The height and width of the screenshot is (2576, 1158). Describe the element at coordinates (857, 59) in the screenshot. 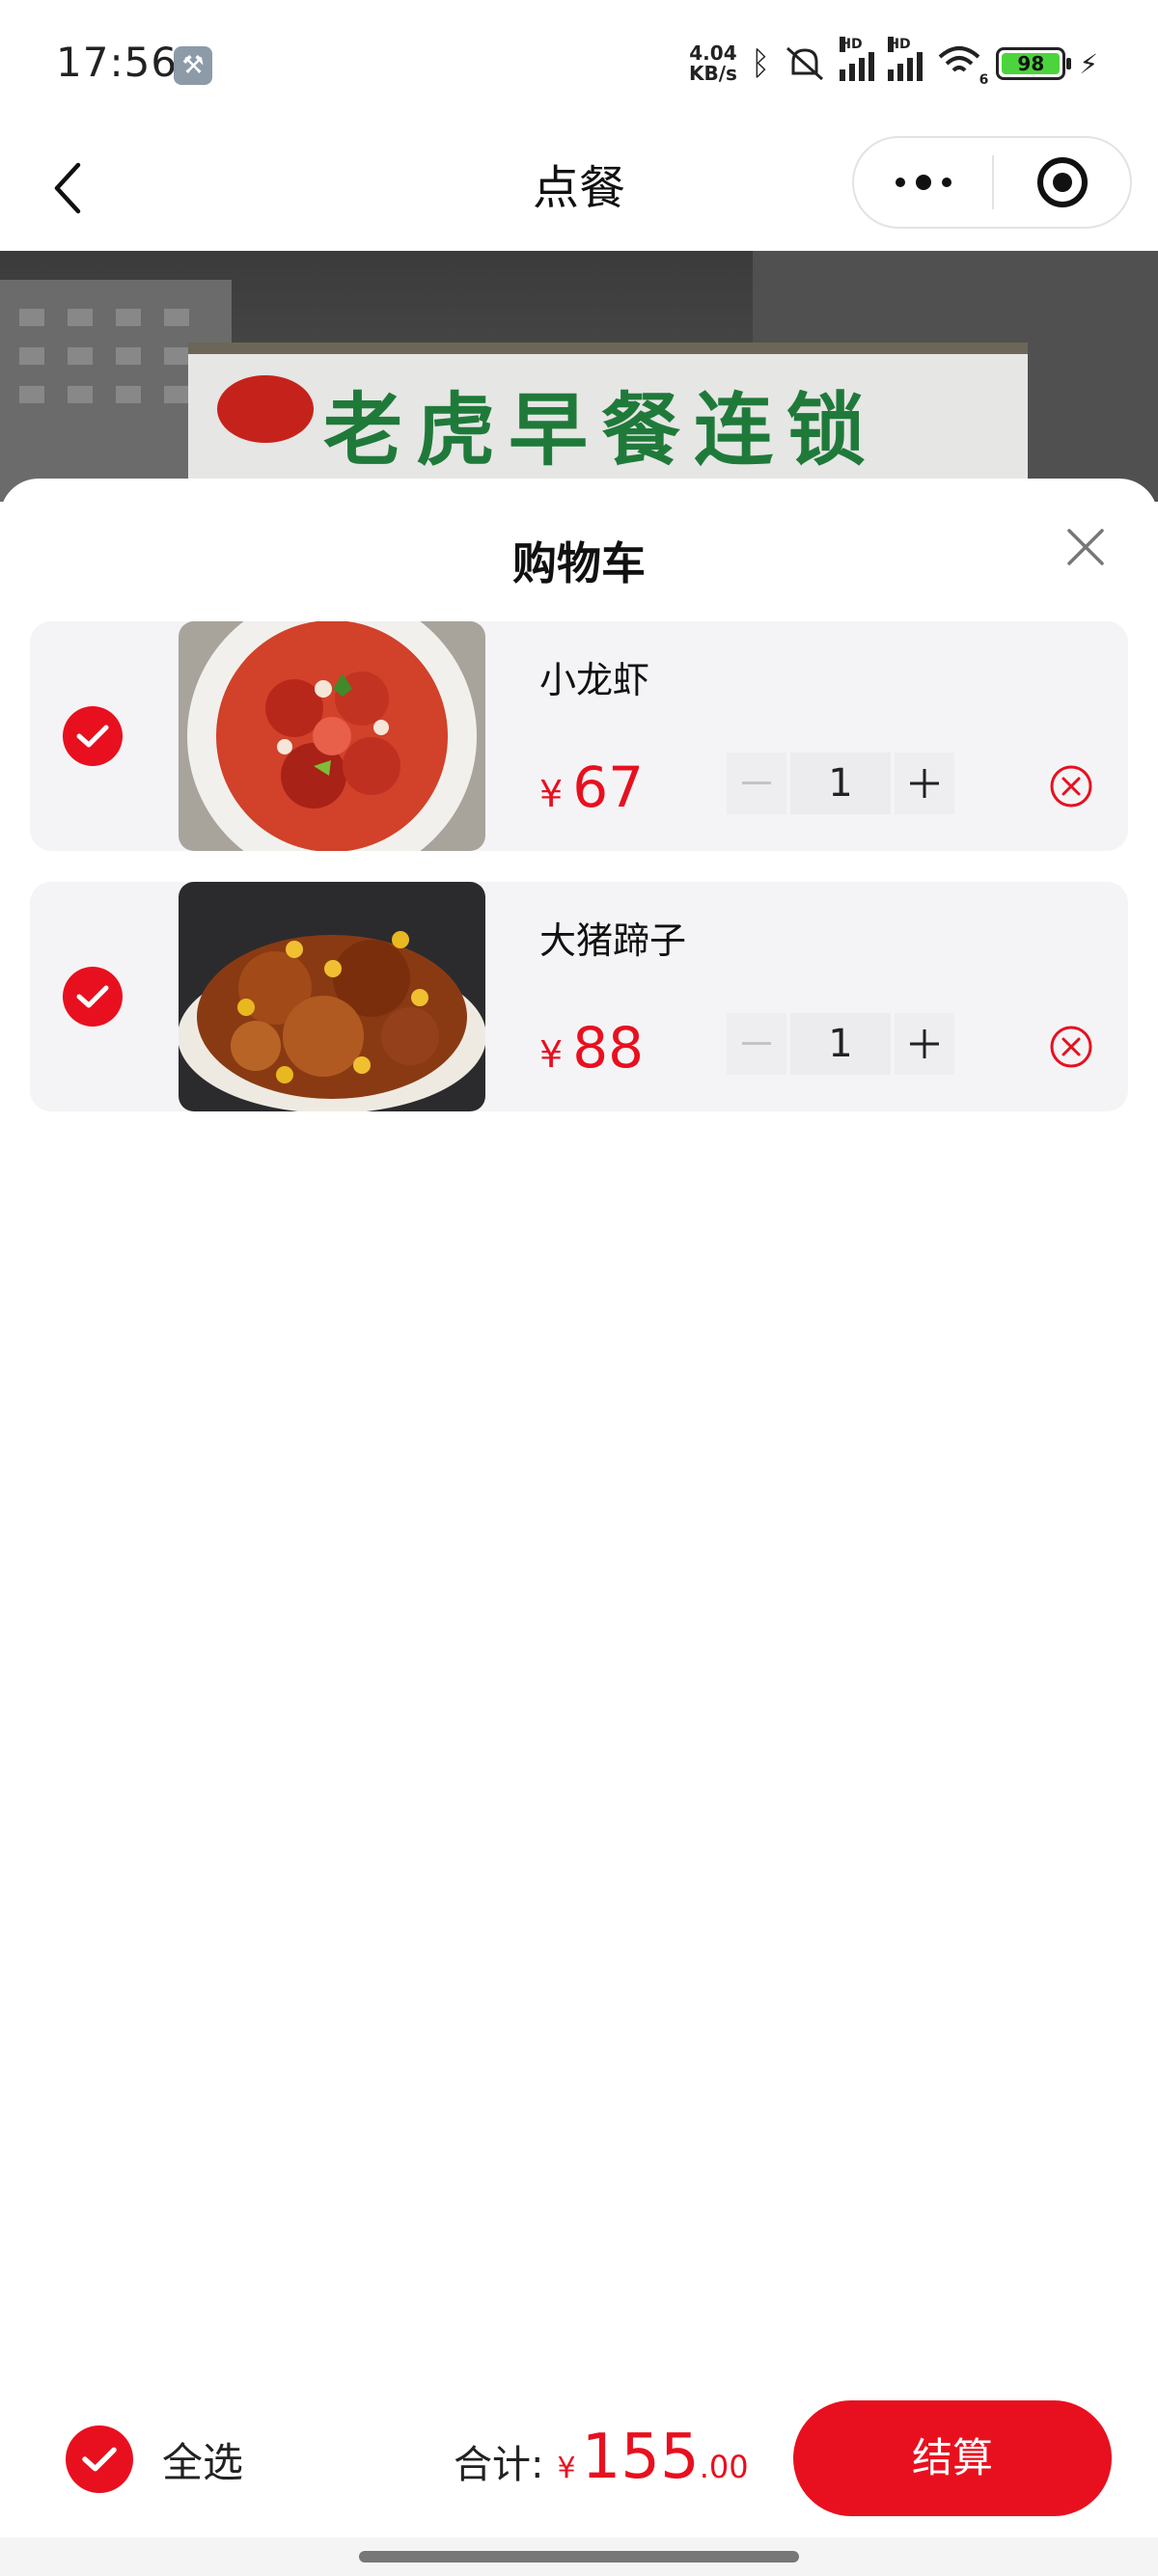

I see `signal-1-icon: HD` at that location.